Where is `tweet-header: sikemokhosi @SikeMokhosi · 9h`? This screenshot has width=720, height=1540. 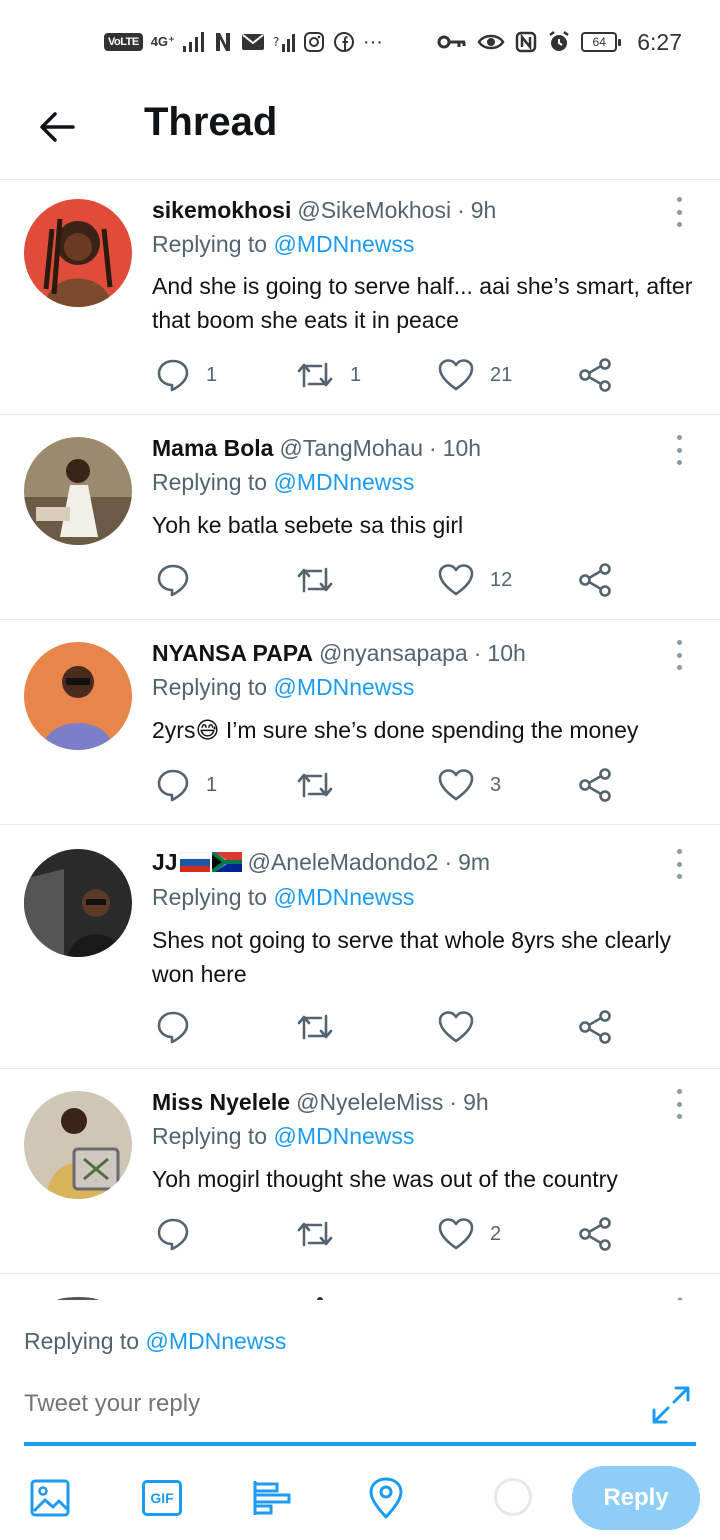 tweet-header: sikemokhosi @SikeMokhosi · 9h is located at coordinates (324, 210).